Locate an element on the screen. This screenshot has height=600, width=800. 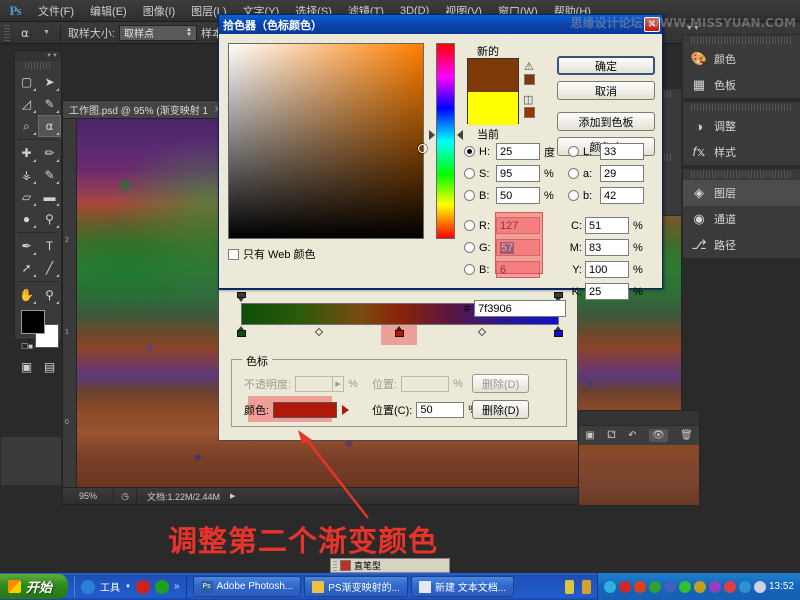
panel-tab-swatches: ▦ 色板 is located at coordinates (741, 85).